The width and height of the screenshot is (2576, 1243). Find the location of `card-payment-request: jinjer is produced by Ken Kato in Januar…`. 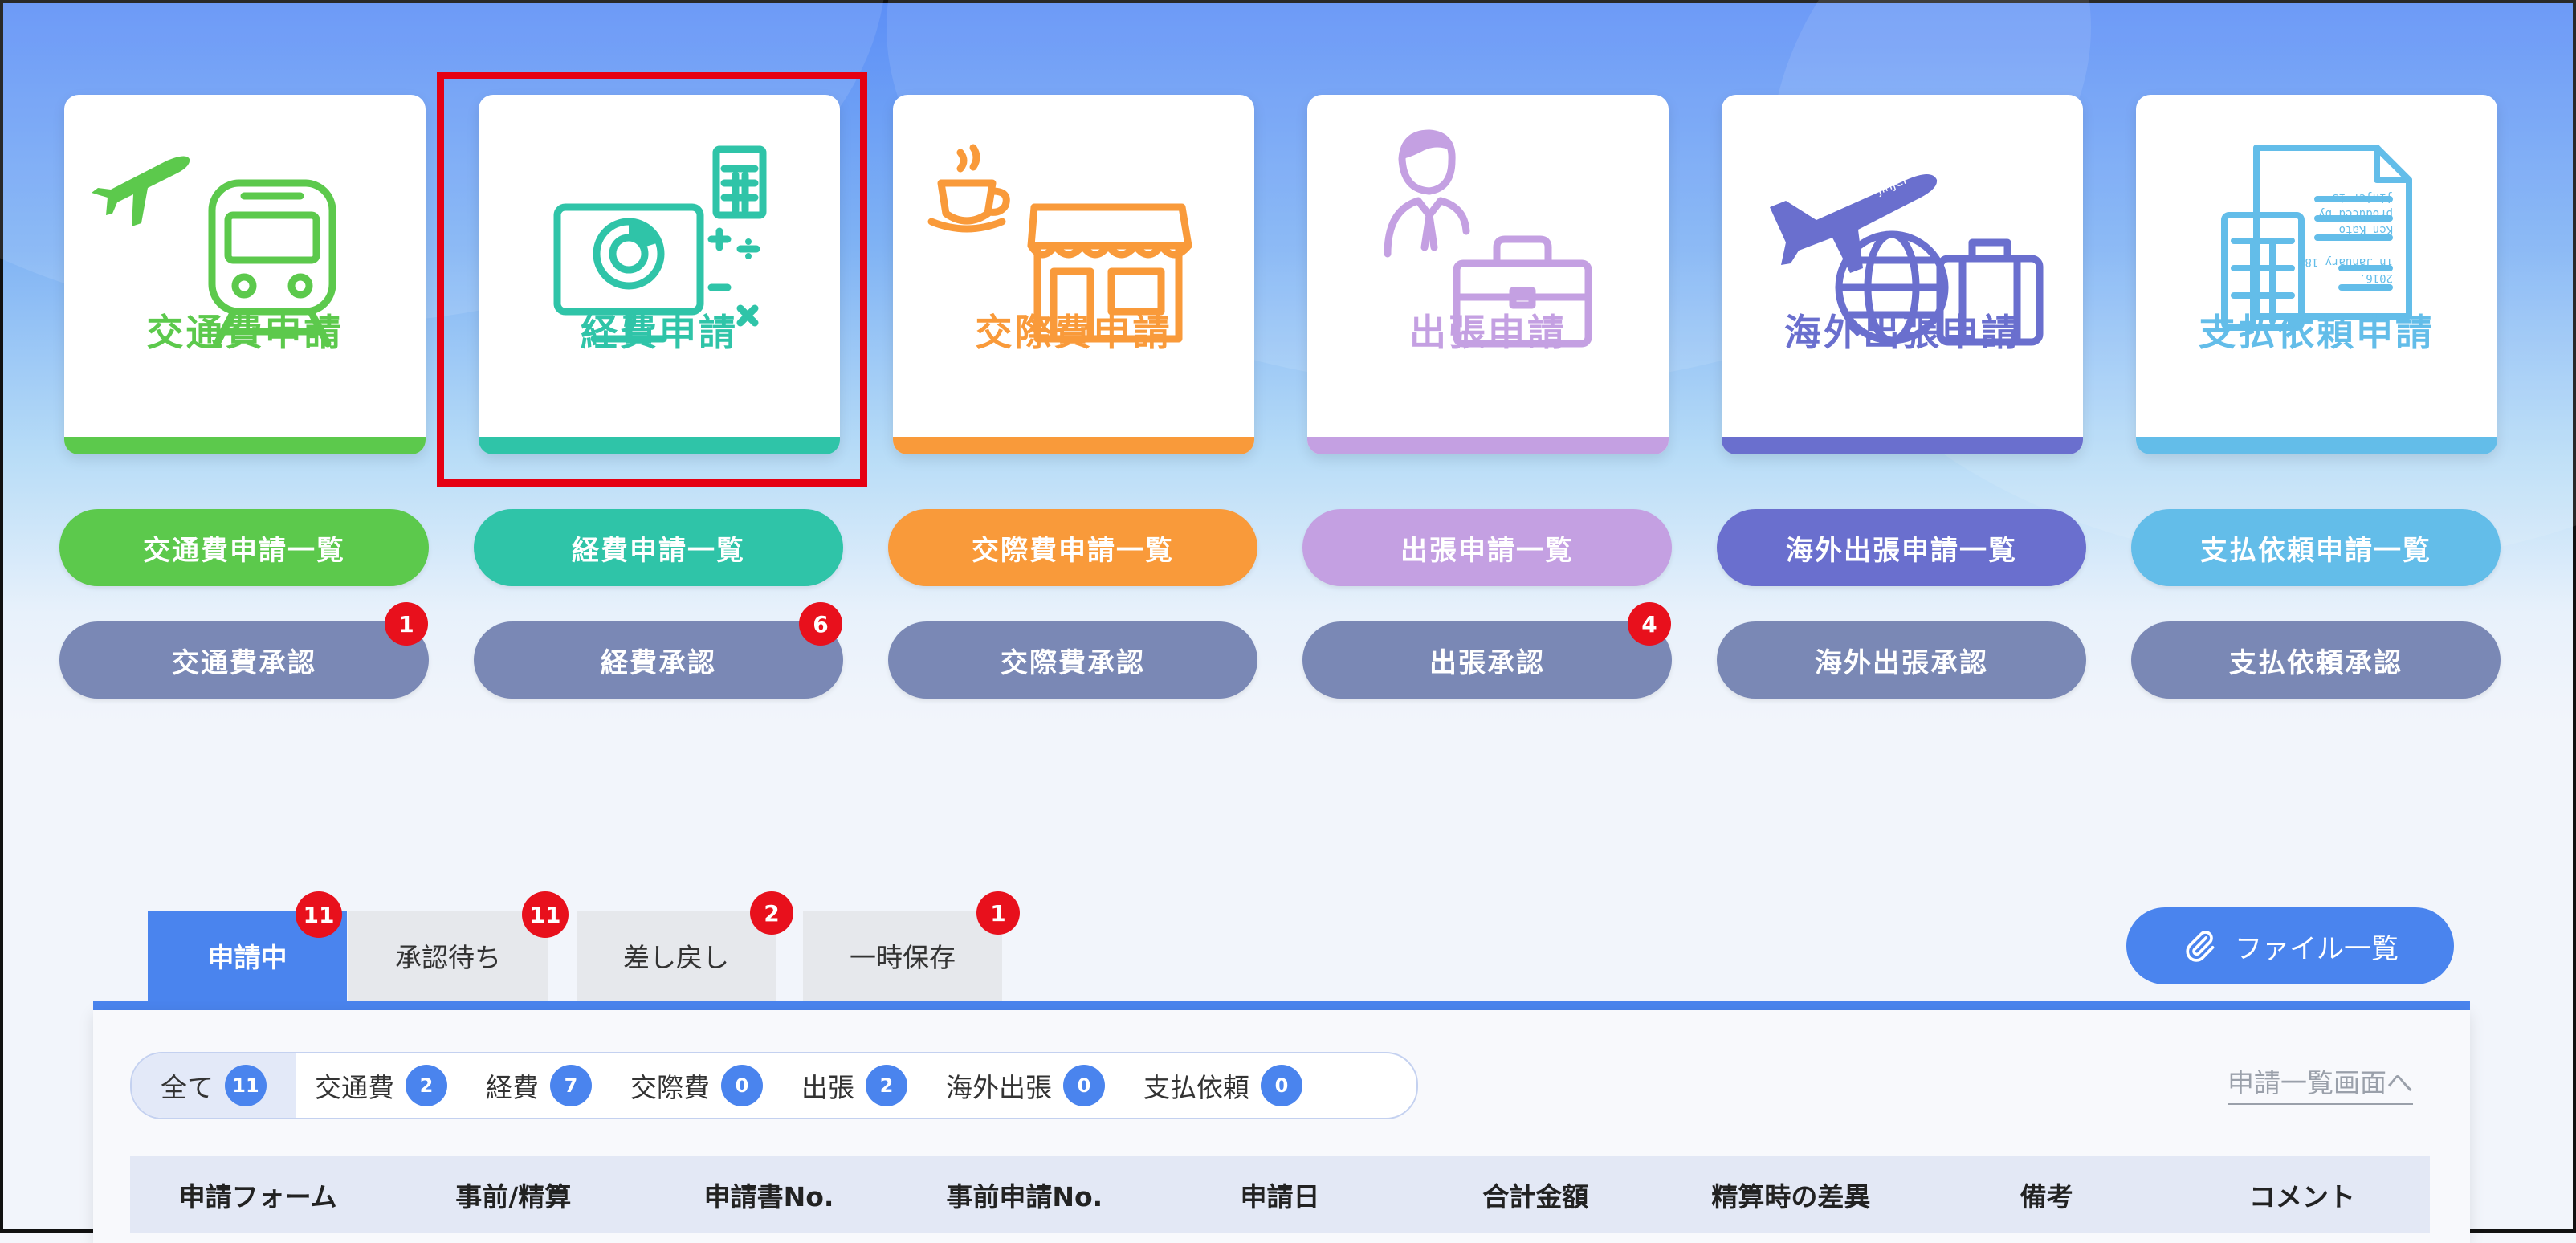

card-payment-request: jinjer is produced by Ken Kato in Januar… is located at coordinates (2316, 274).